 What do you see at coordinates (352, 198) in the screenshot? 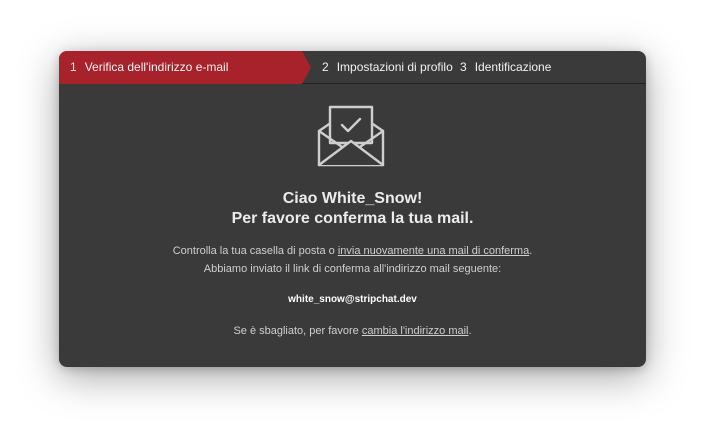
I see `greeting-heading: Ciao White_Snow!` at bounding box center [352, 198].